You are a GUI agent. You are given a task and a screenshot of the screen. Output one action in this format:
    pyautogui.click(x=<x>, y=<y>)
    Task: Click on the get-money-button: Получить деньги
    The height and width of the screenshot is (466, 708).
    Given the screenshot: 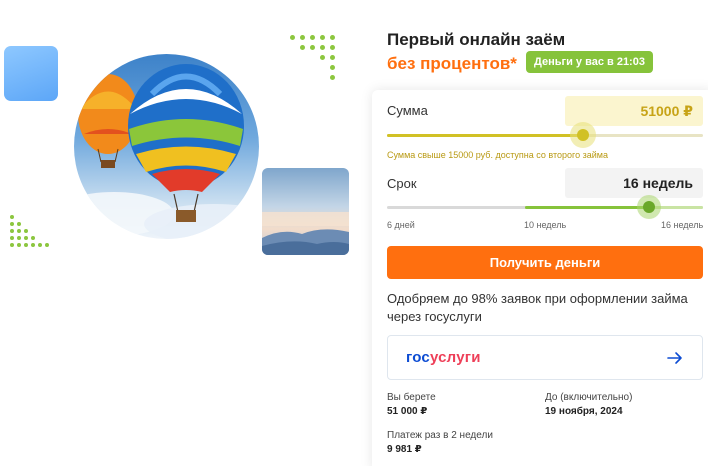 What is the action you would take?
    pyautogui.click(x=545, y=262)
    